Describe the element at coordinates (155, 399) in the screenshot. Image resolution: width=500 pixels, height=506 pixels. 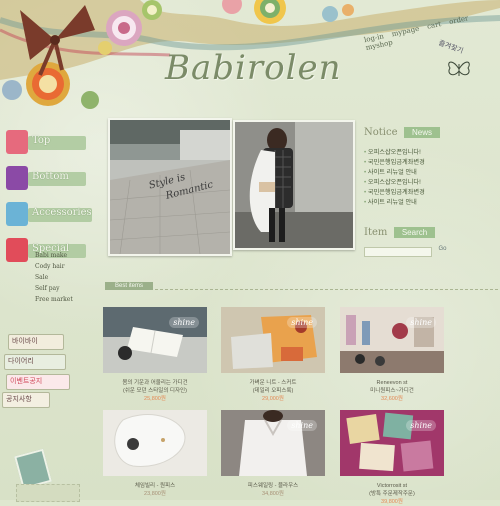
I see `product-price: 25,800원` at that location.